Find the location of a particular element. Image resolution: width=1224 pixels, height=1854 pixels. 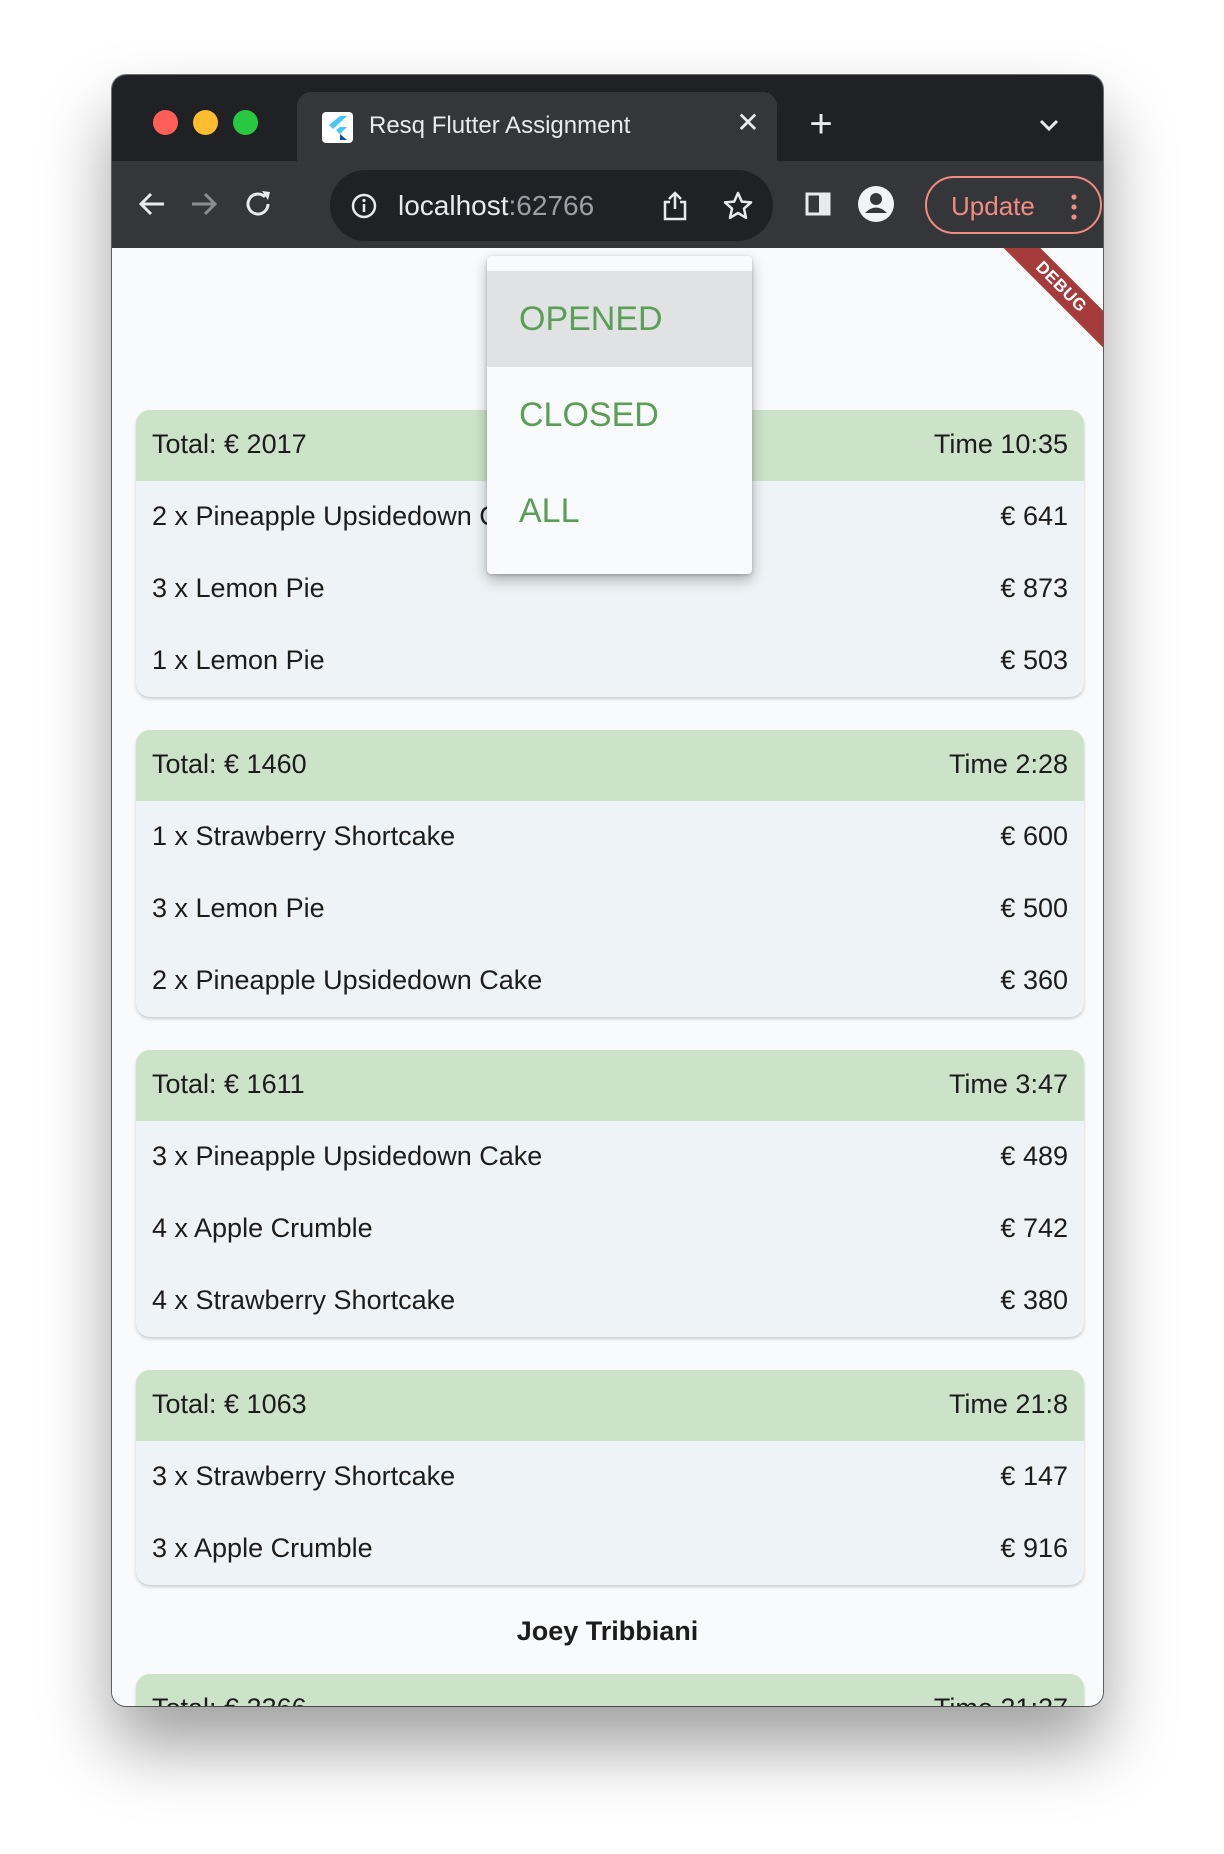

browser-tab: Resq Flutter Assignment ✕ is located at coordinates (537, 127).